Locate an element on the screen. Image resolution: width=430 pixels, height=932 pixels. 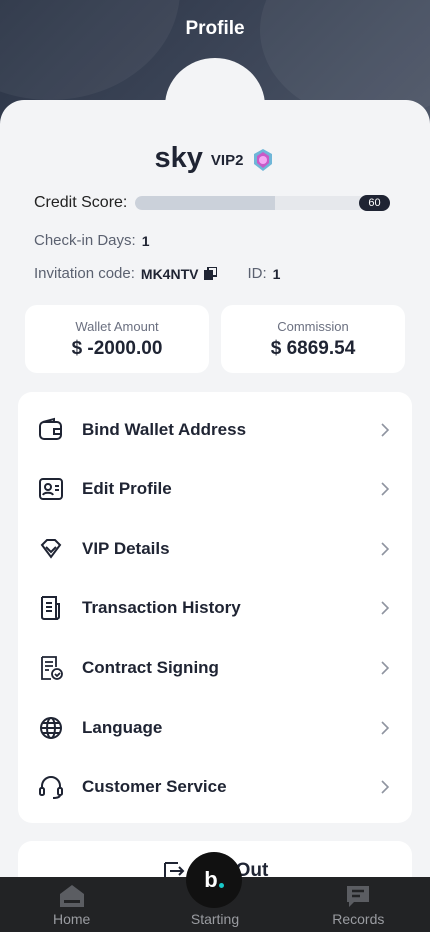
globe-icon is located at coordinates (51, 728).